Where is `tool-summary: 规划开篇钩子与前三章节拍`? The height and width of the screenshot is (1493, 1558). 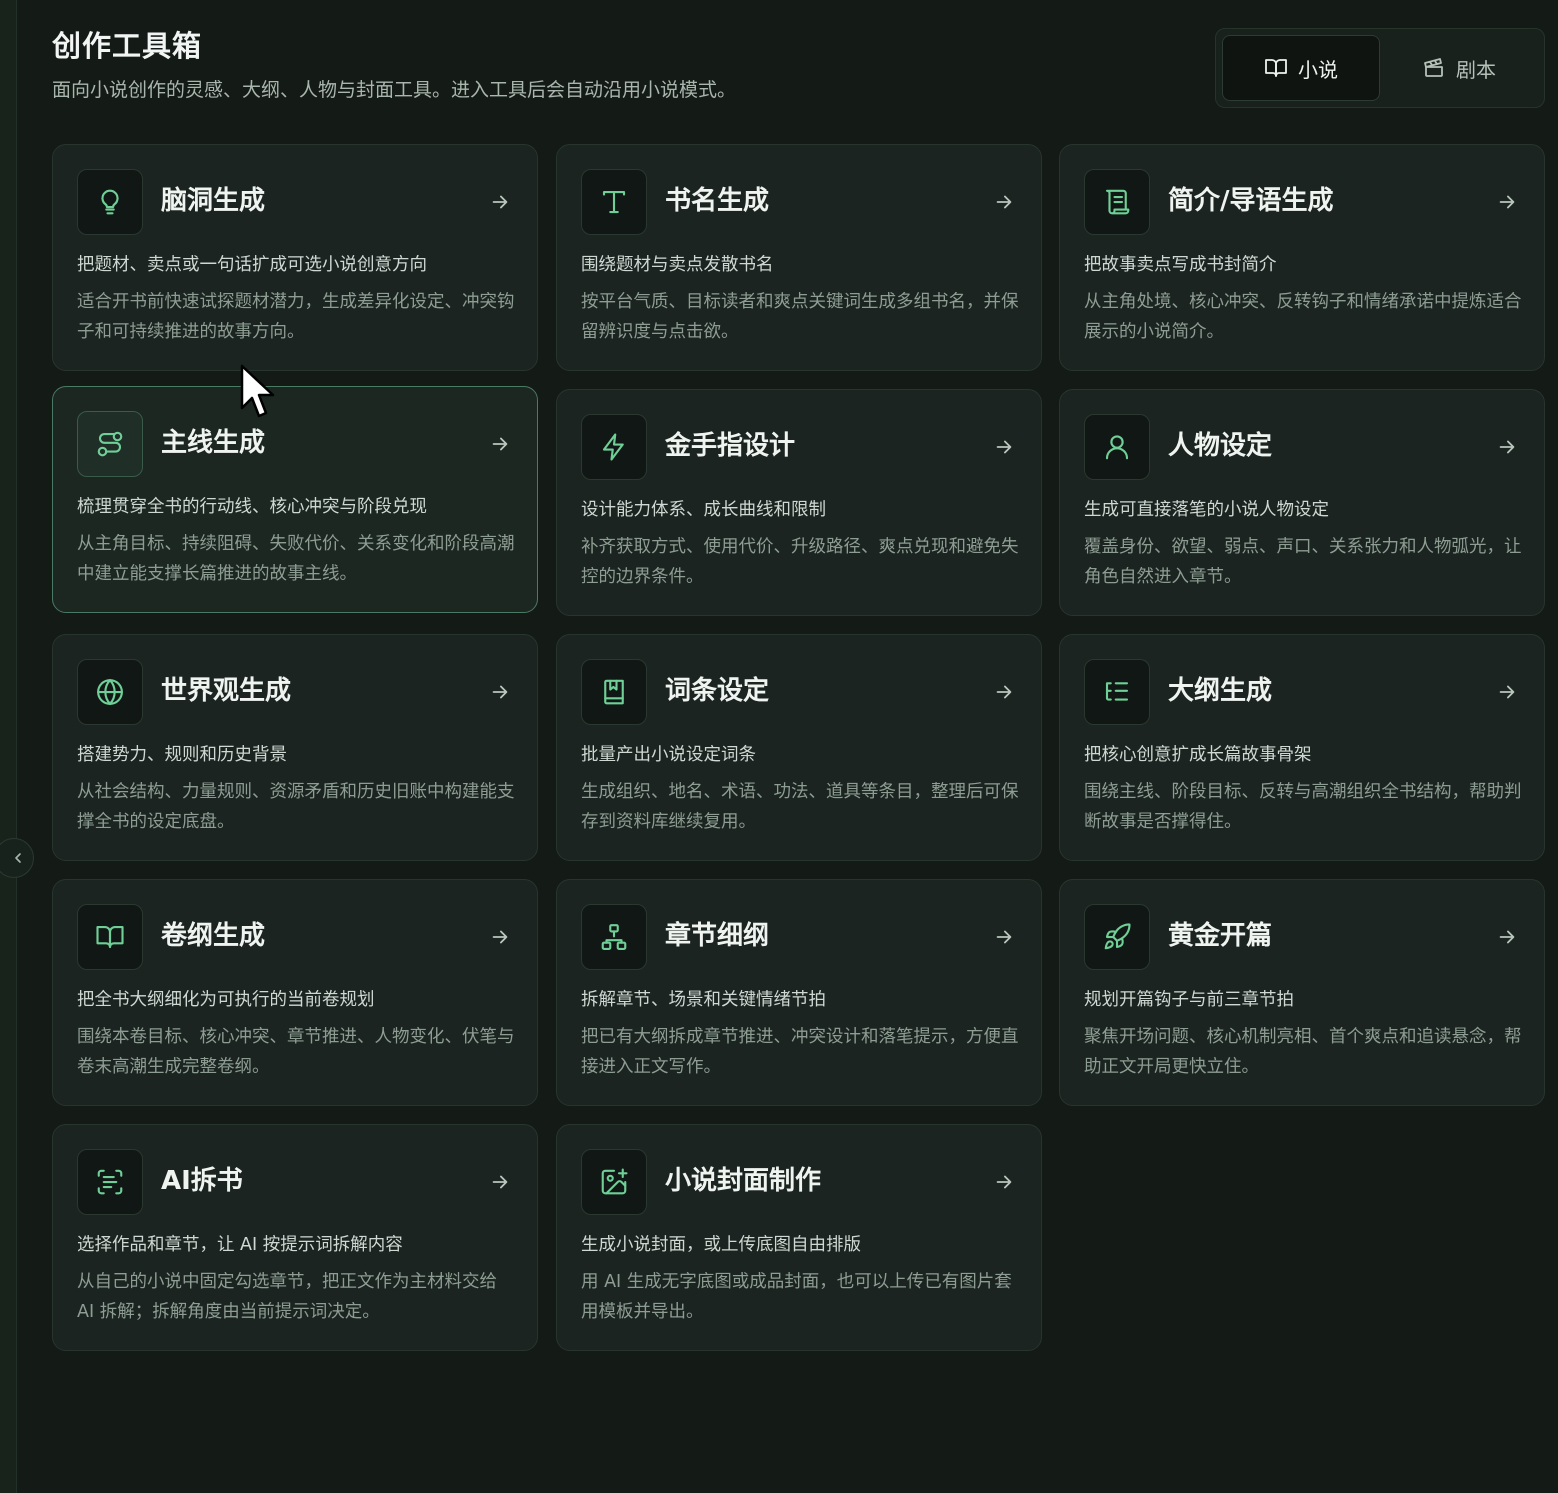
tool-summary: 规划开篇钩子与前三章节拍 is located at coordinates (1189, 1000).